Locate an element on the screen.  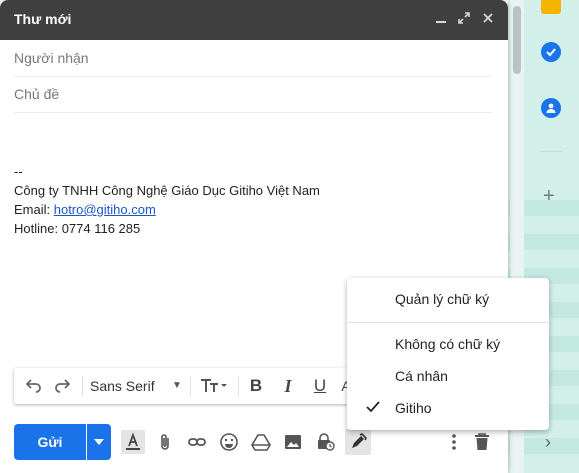
formatting-toolbar: Sans Serif ▼ B I U A is located at coordinates (184, 386).